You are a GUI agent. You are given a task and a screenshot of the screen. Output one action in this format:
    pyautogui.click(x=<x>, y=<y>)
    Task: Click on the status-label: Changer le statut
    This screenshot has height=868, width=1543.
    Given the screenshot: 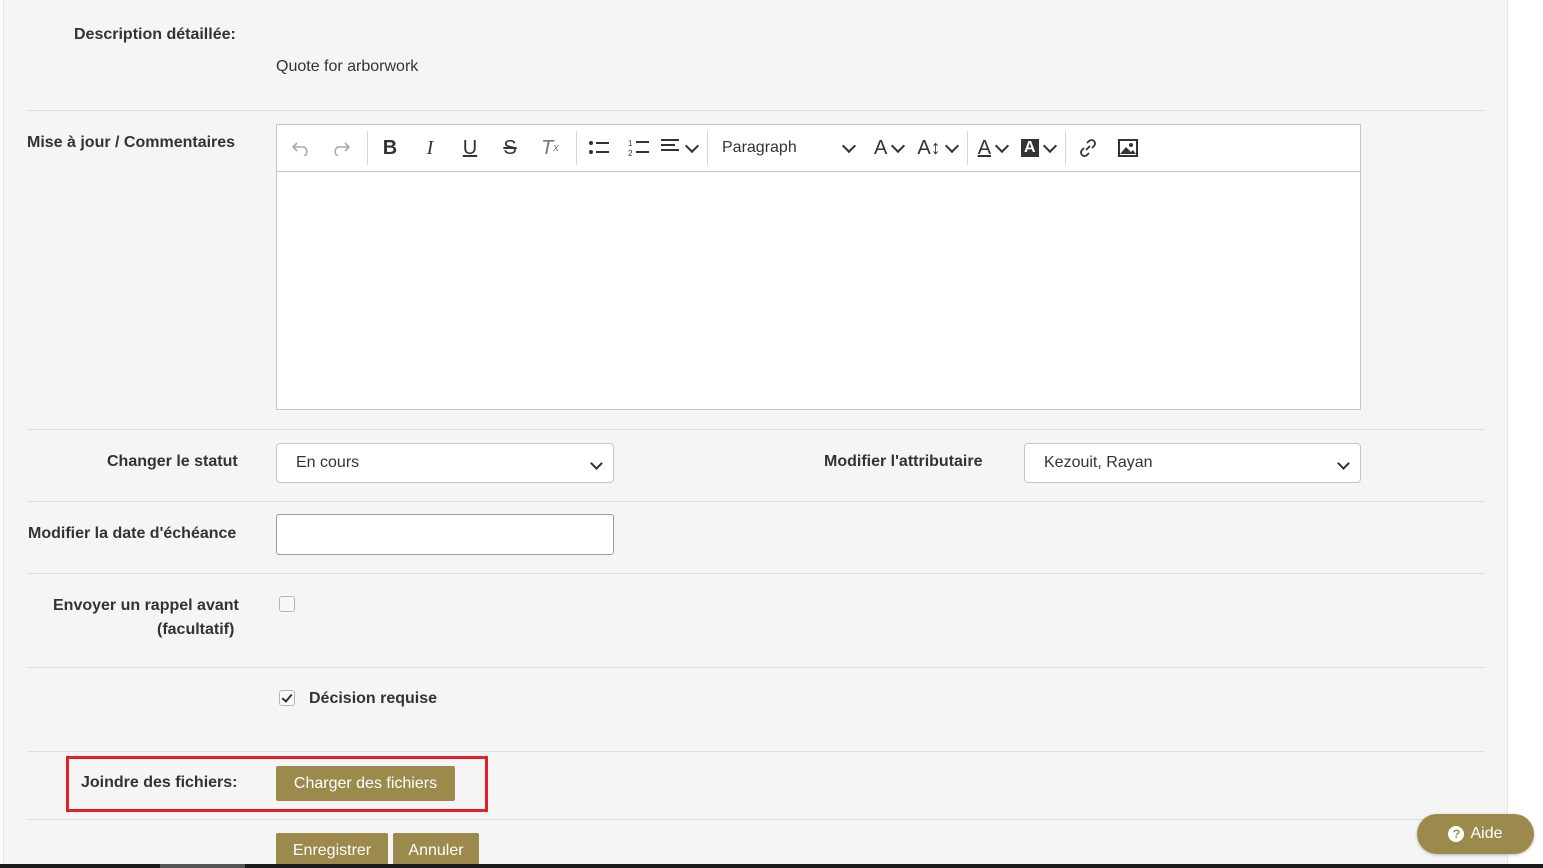 What is the action you would take?
    pyautogui.click(x=172, y=461)
    